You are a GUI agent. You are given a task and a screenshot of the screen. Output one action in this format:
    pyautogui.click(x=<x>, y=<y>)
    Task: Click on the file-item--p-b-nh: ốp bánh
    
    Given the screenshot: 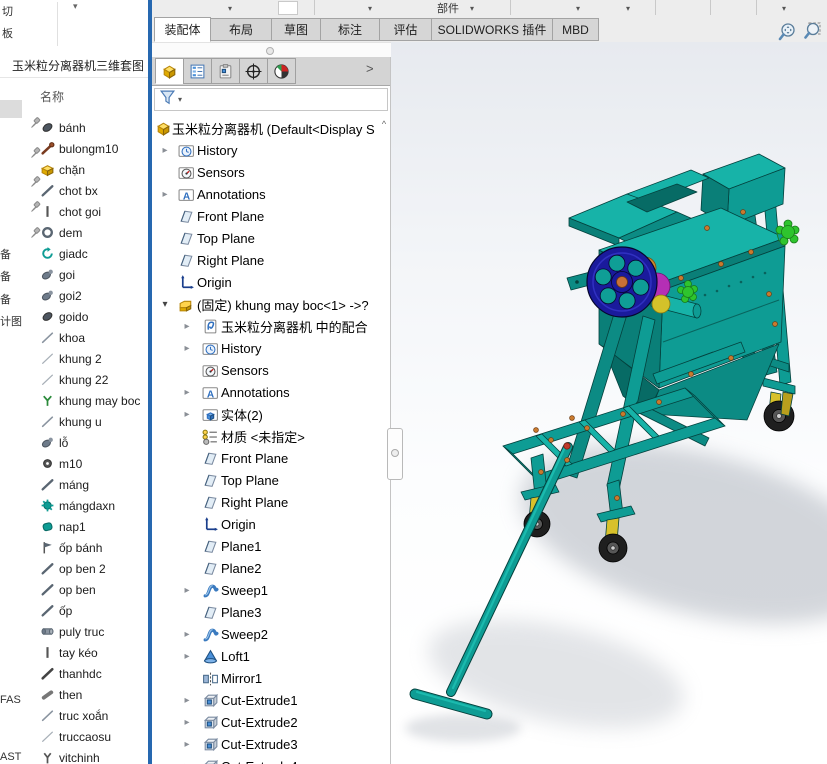 What is the action you would take?
    pyautogui.click(x=95, y=547)
    